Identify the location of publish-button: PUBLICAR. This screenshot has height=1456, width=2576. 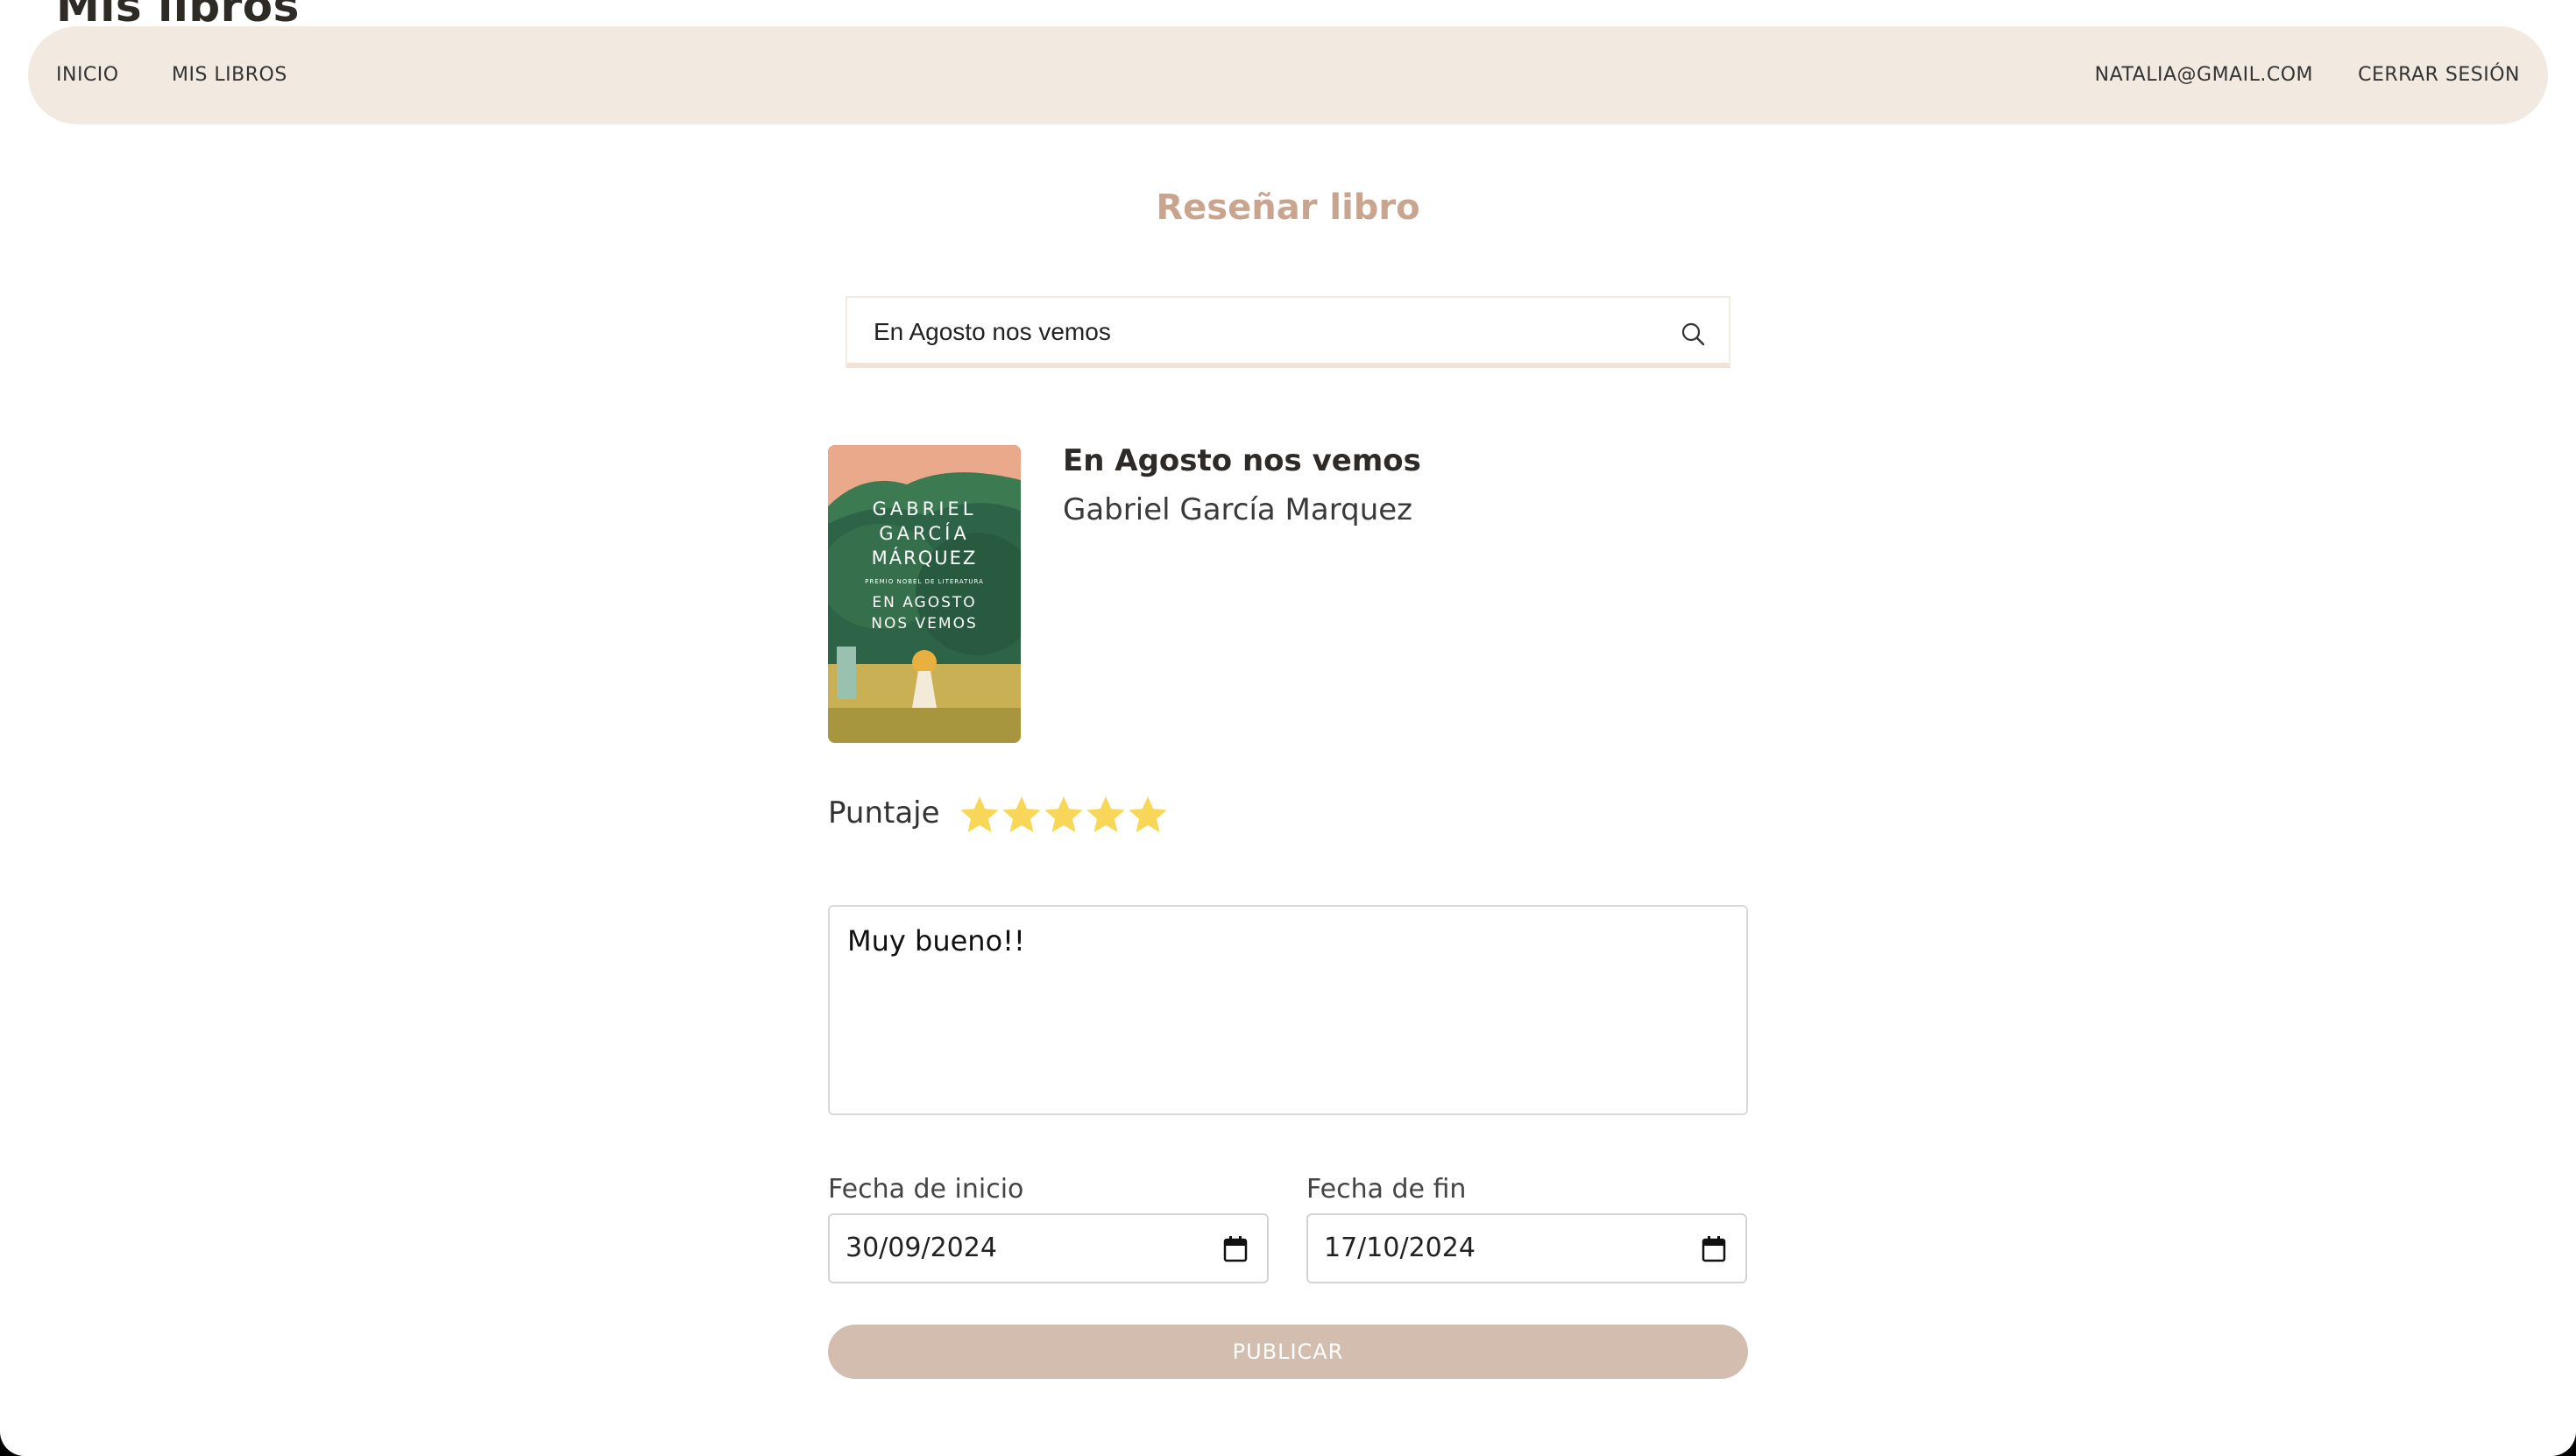
(1288, 1352).